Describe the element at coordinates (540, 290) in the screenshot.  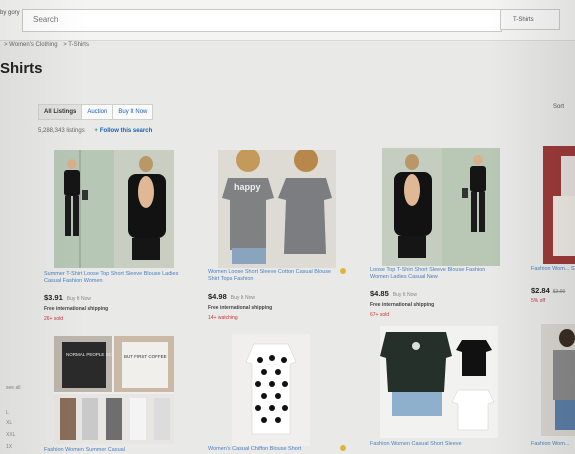
I see `price-value: $2.84` at that location.